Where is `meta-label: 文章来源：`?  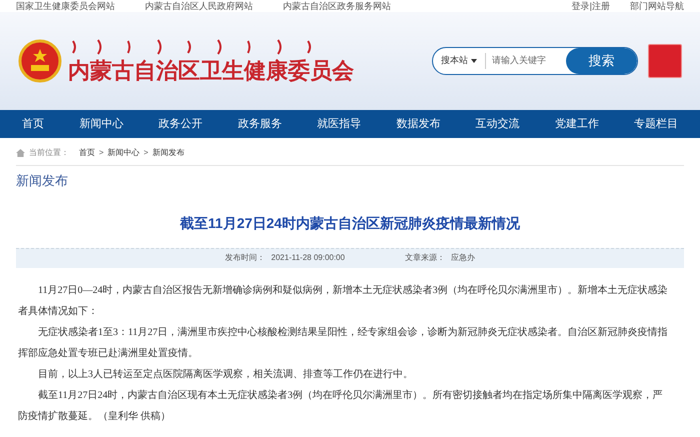
meta-label: 文章来源： is located at coordinates (424, 258).